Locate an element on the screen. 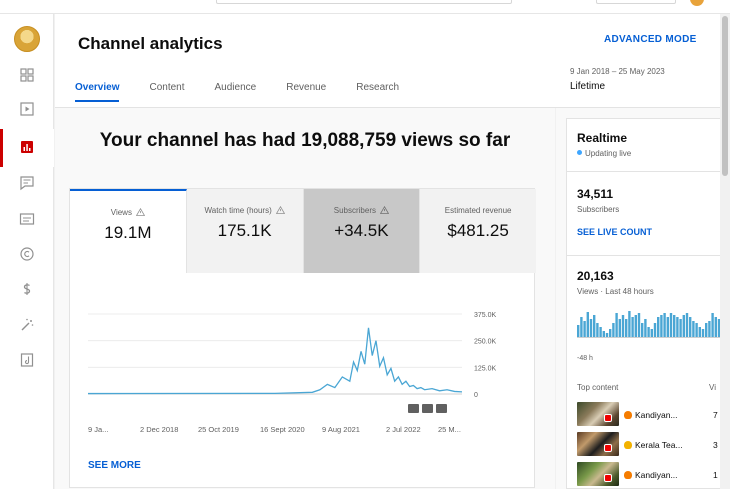 This screenshot has width=730, height=489. top-content-item: Kerala Tea... 3 is located at coordinates (649, 444).